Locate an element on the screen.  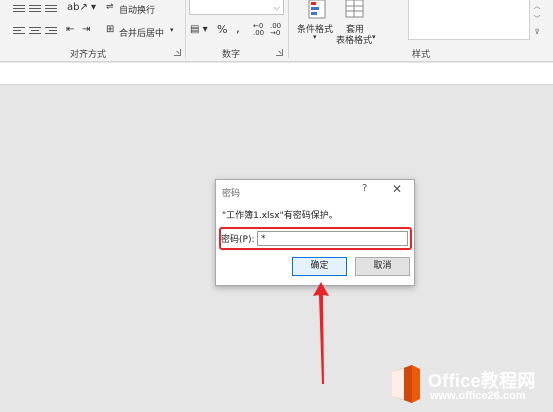
formula-bar is located at coordinates (276, 74).